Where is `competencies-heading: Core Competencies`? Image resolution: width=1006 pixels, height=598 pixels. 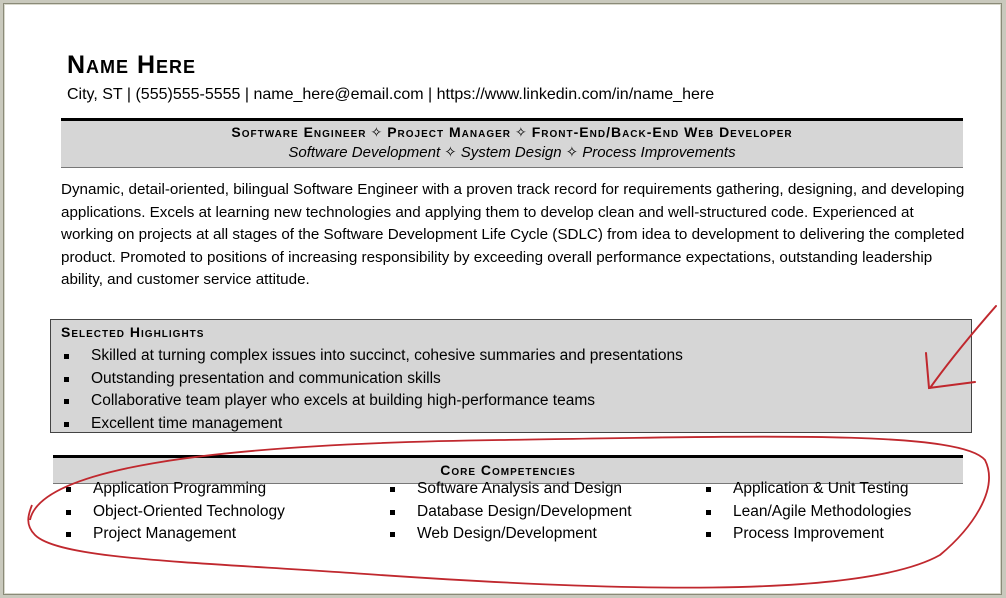 competencies-heading: Core Competencies is located at coordinates (508, 470).